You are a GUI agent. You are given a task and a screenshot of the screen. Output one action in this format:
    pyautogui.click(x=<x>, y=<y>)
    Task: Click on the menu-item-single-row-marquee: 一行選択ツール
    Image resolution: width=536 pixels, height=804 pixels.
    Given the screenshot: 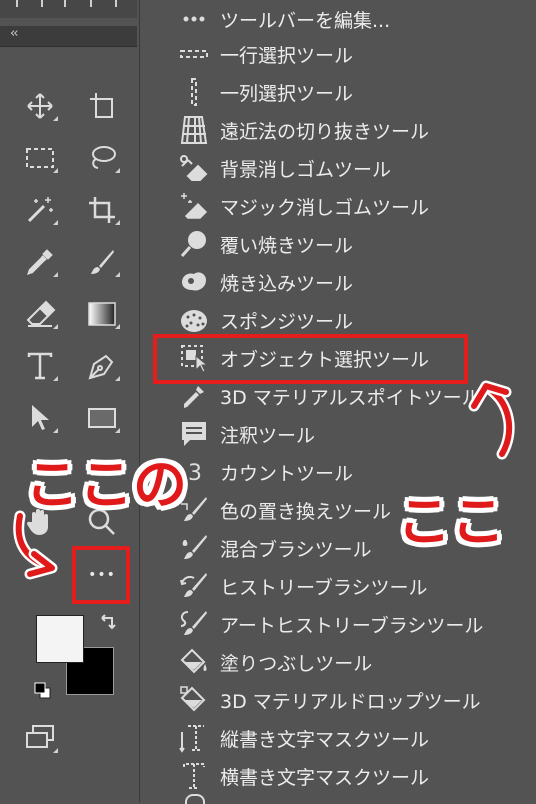 What is the action you would take?
    pyautogui.click(x=338, y=54)
    